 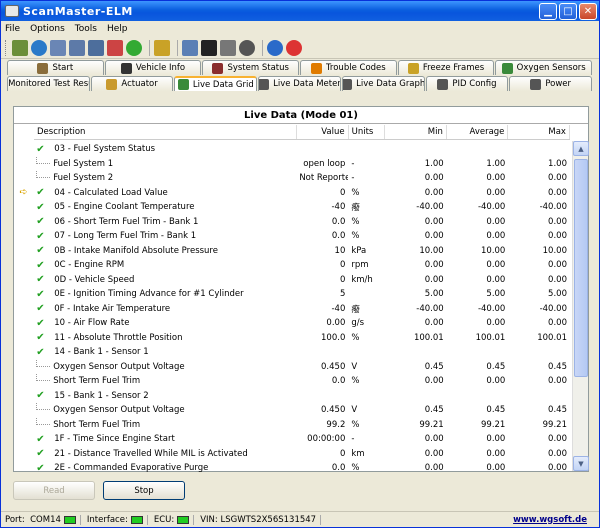 I want to click on comment-icon, so click(x=190, y=47).